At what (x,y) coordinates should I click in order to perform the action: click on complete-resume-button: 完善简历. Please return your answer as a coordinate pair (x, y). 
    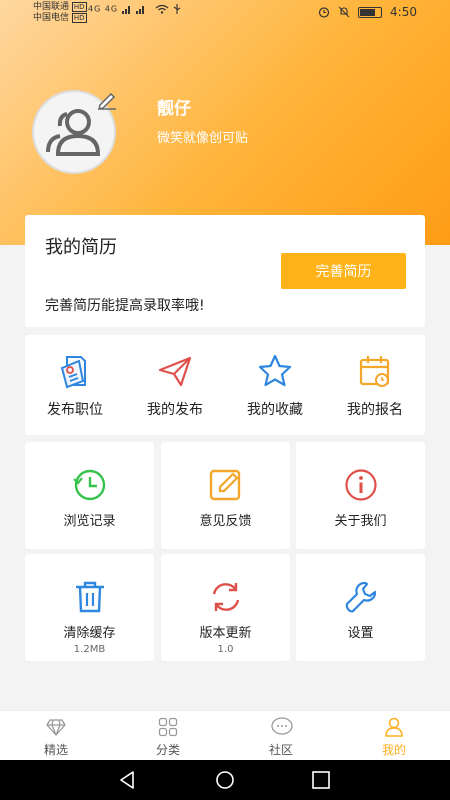
    Looking at the image, I should click on (343, 271).